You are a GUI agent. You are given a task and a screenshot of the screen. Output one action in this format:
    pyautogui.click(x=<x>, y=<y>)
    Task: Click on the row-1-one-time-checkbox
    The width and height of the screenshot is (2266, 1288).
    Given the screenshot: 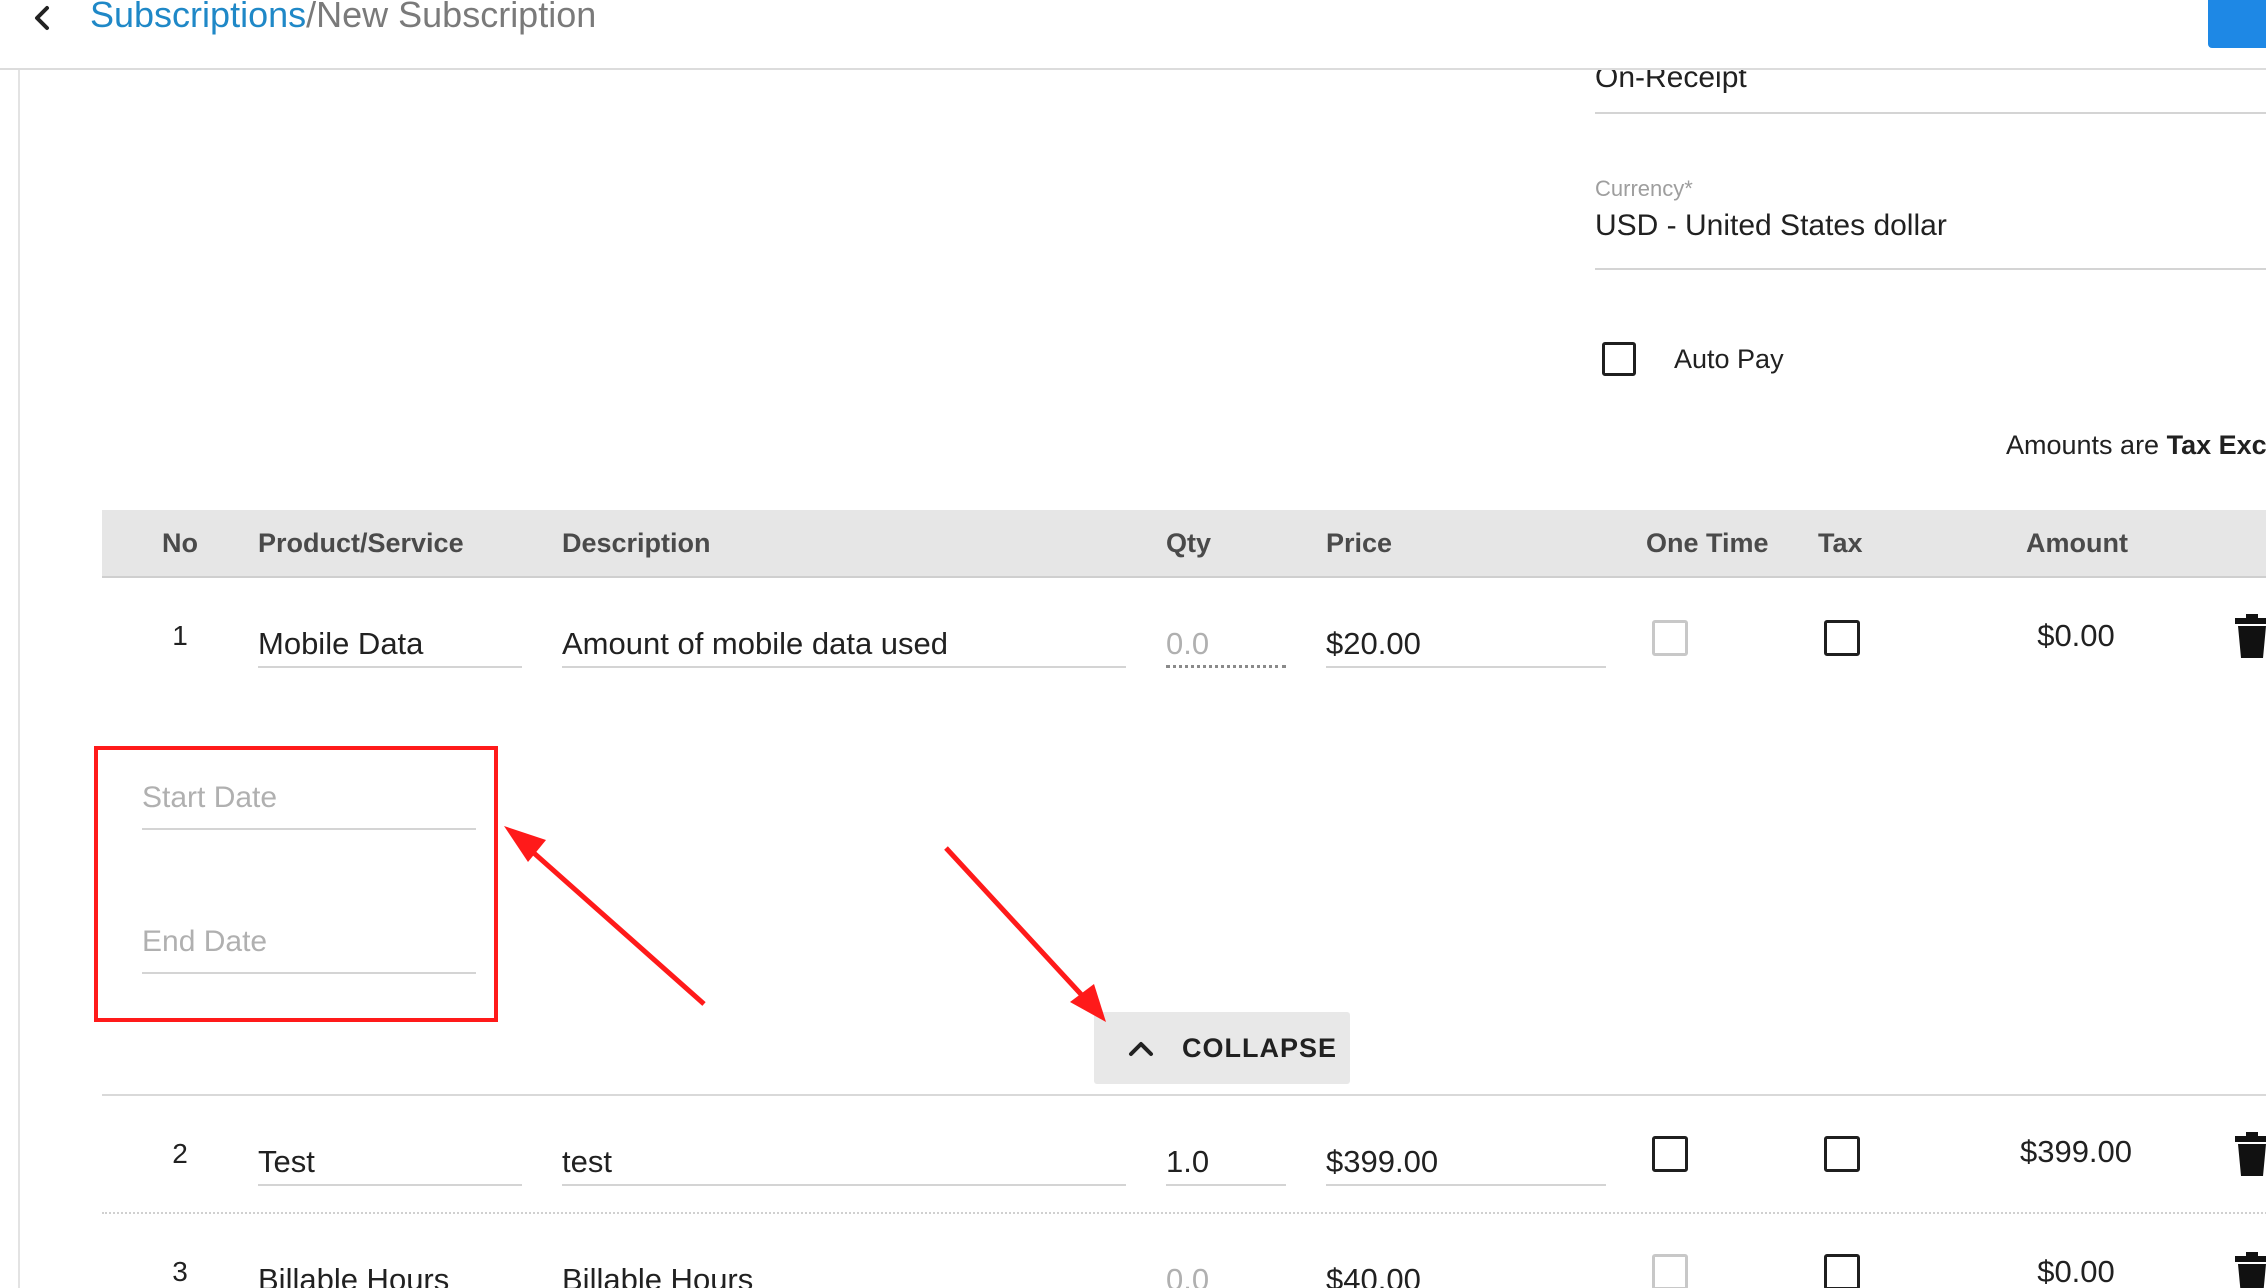 What is the action you would take?
    pyautogui.click(x=1670, y=638)
    